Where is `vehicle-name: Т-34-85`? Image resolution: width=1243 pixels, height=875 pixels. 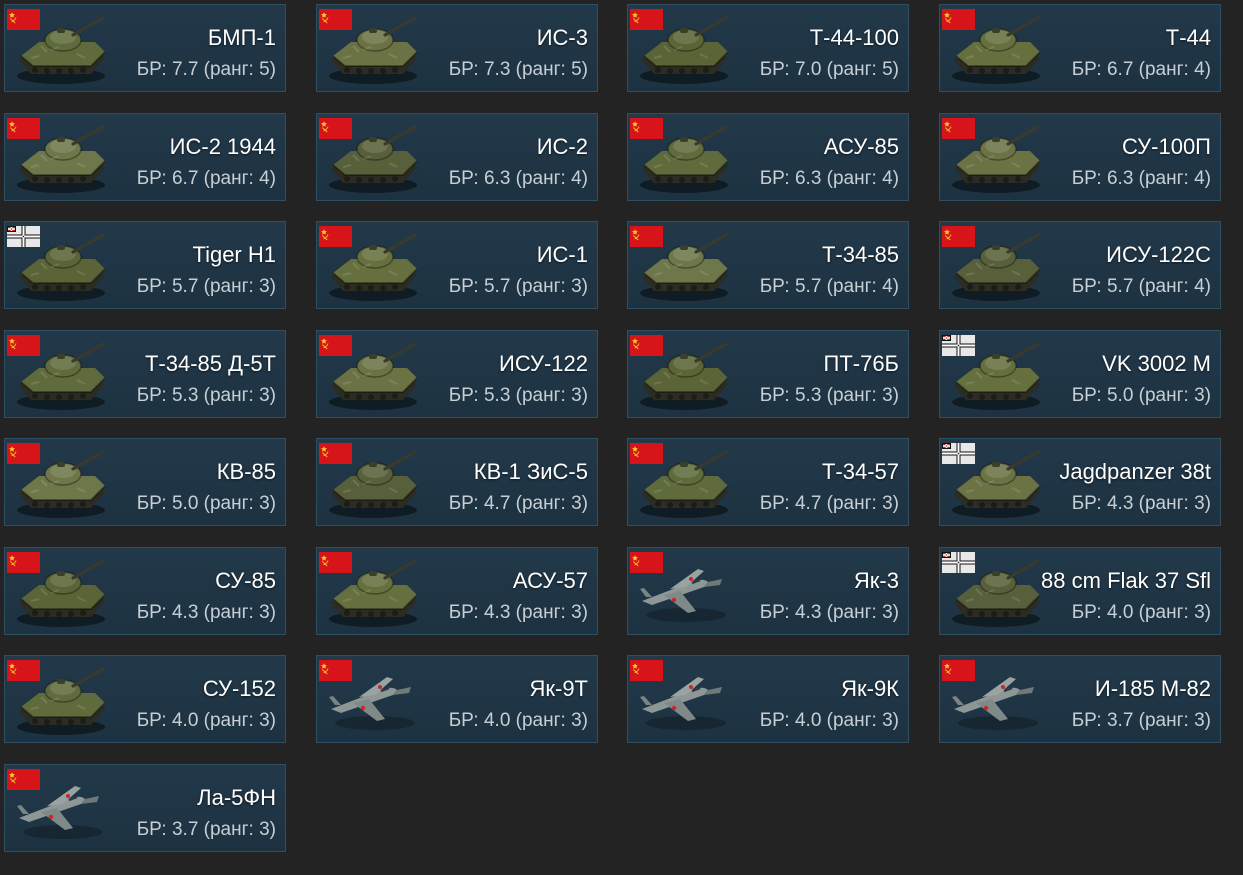
vehicle-name: Т-34-85 is located at coordinates (860, 254).